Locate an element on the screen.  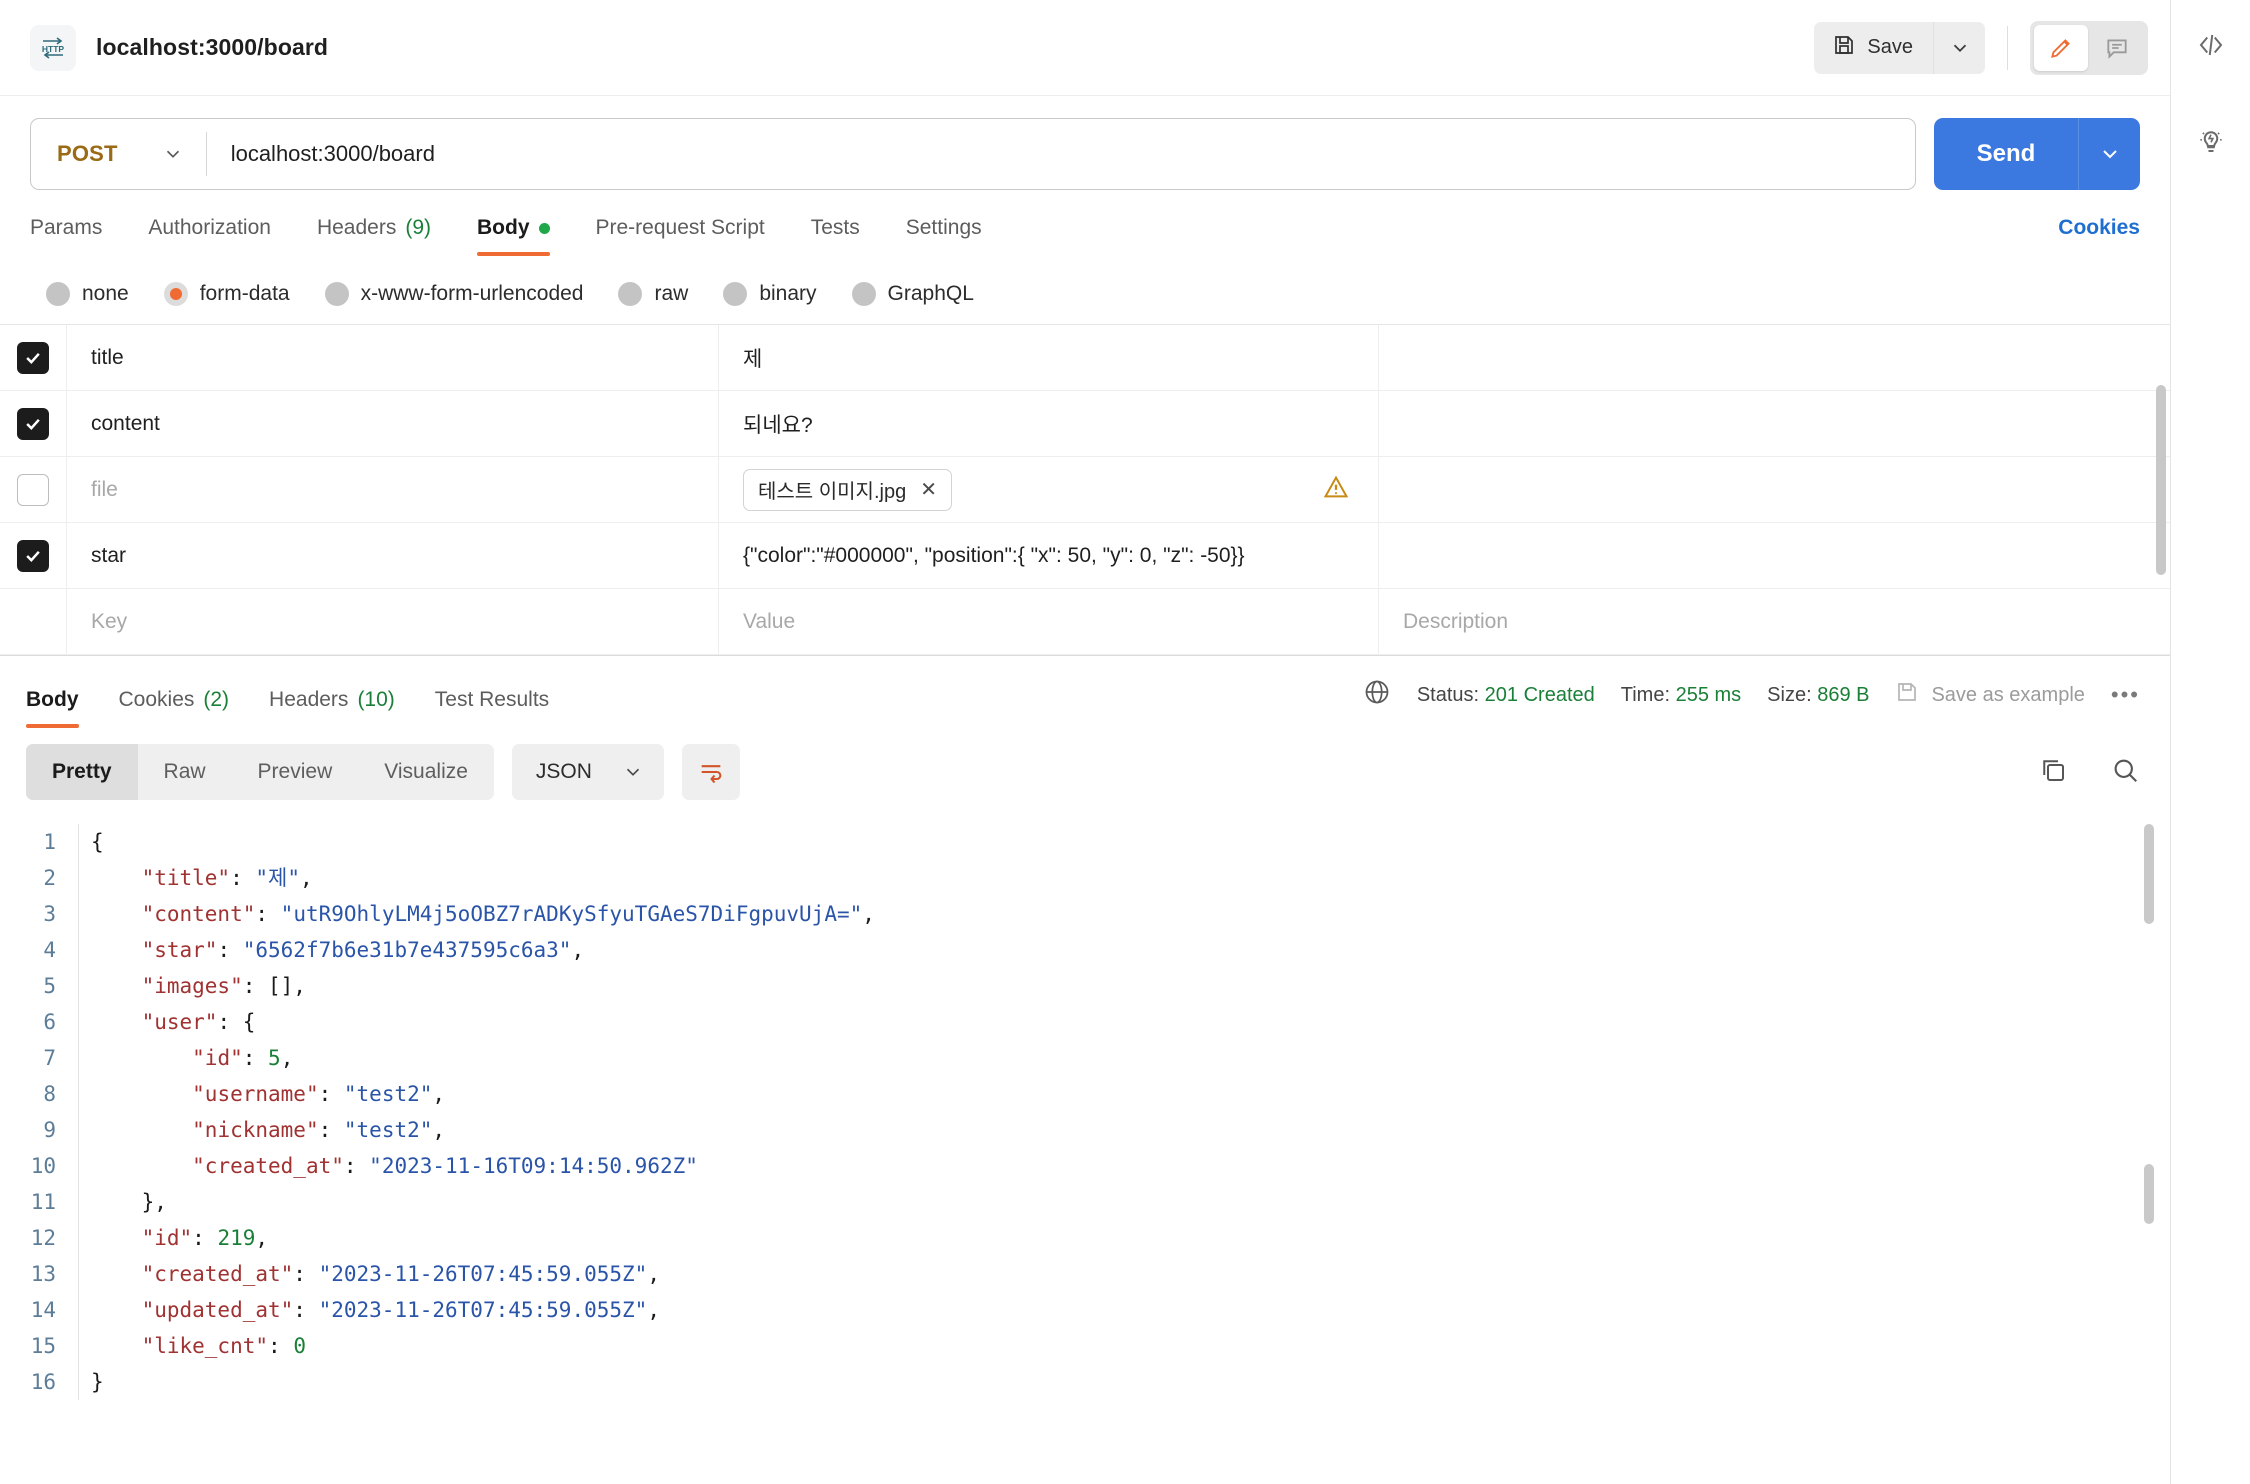
body-type-binary: binary is located at coordinates (770, 294).